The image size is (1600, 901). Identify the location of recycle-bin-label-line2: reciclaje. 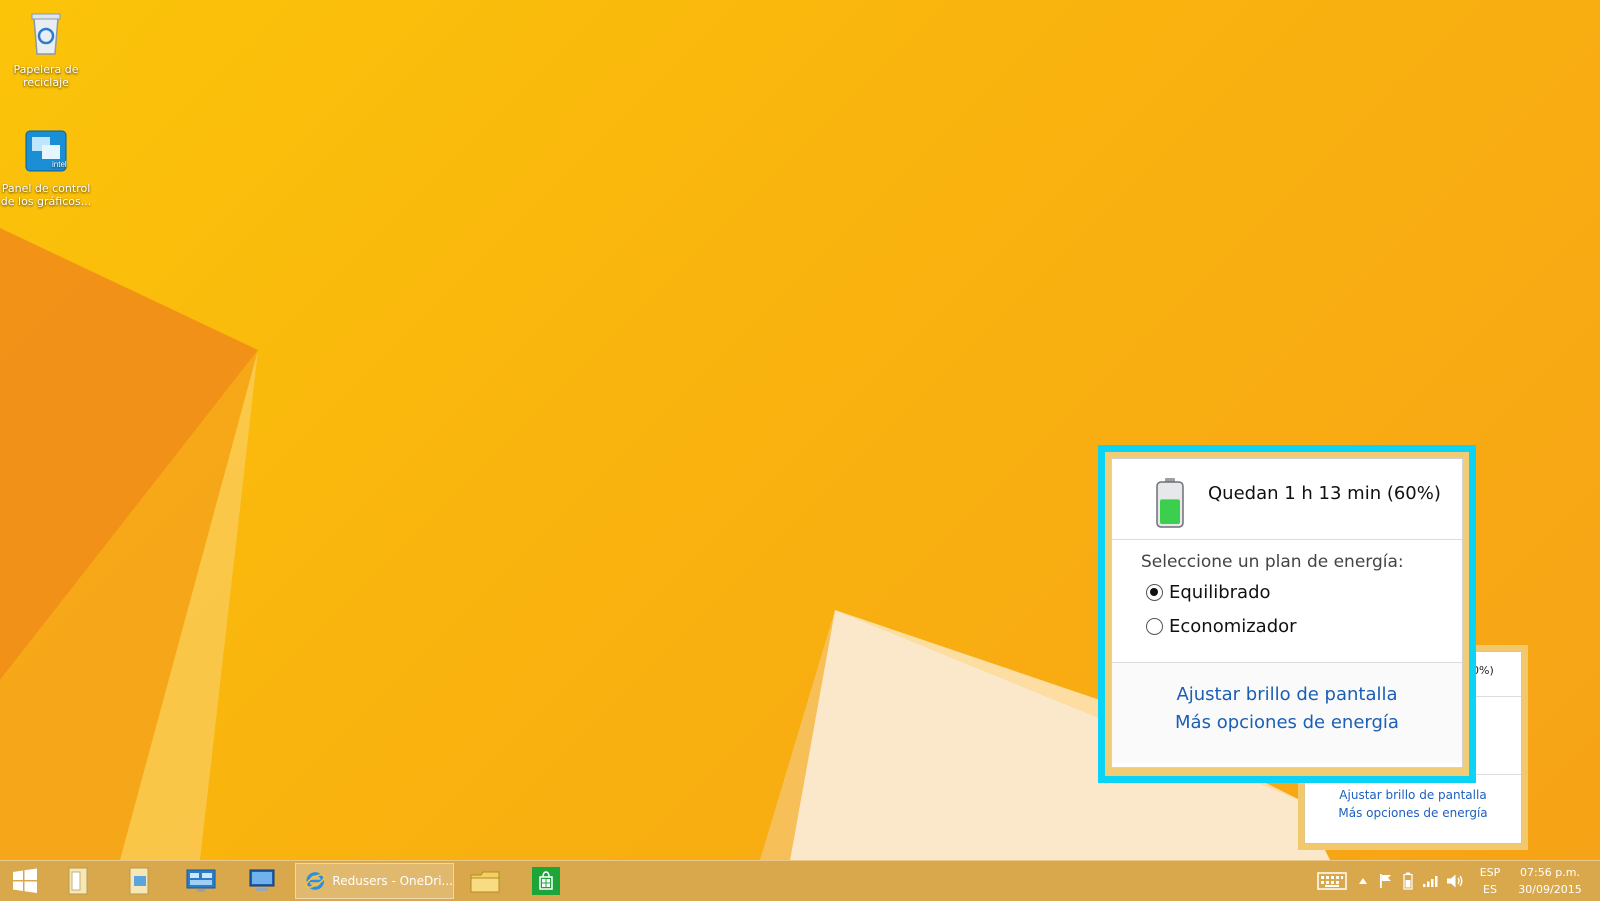
(46, 82).